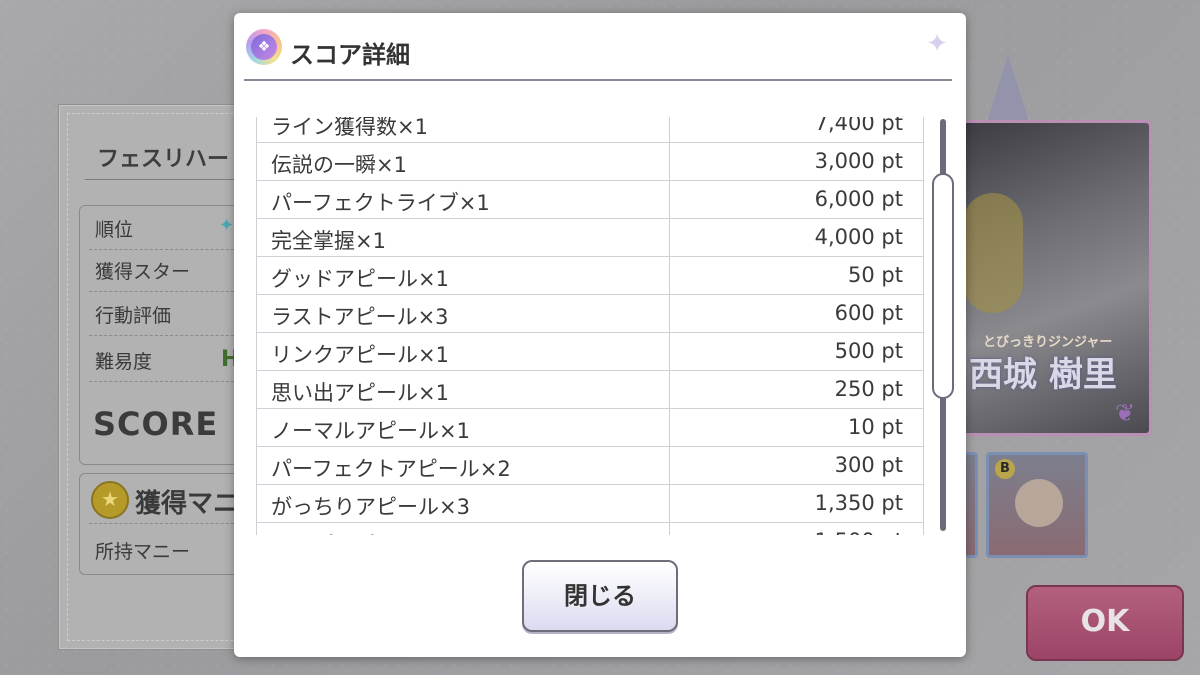 The width and height of the screenshot is (1200, 675). I want to click on table-row: パーフェクトアピール×2 300 pt, so click(590, 466).